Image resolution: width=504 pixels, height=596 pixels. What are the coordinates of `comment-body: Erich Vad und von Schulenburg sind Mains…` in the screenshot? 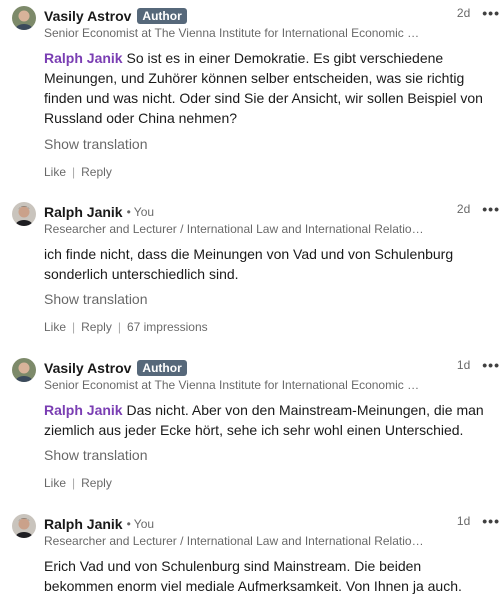 It's located at (253, 576).